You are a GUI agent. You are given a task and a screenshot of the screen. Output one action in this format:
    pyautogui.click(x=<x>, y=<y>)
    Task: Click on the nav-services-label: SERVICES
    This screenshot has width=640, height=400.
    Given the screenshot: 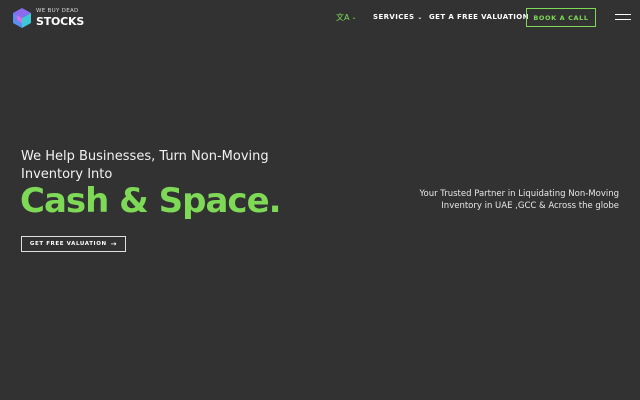 What is the action you would take?
    pyautogui.click(x=394, y=17)
    